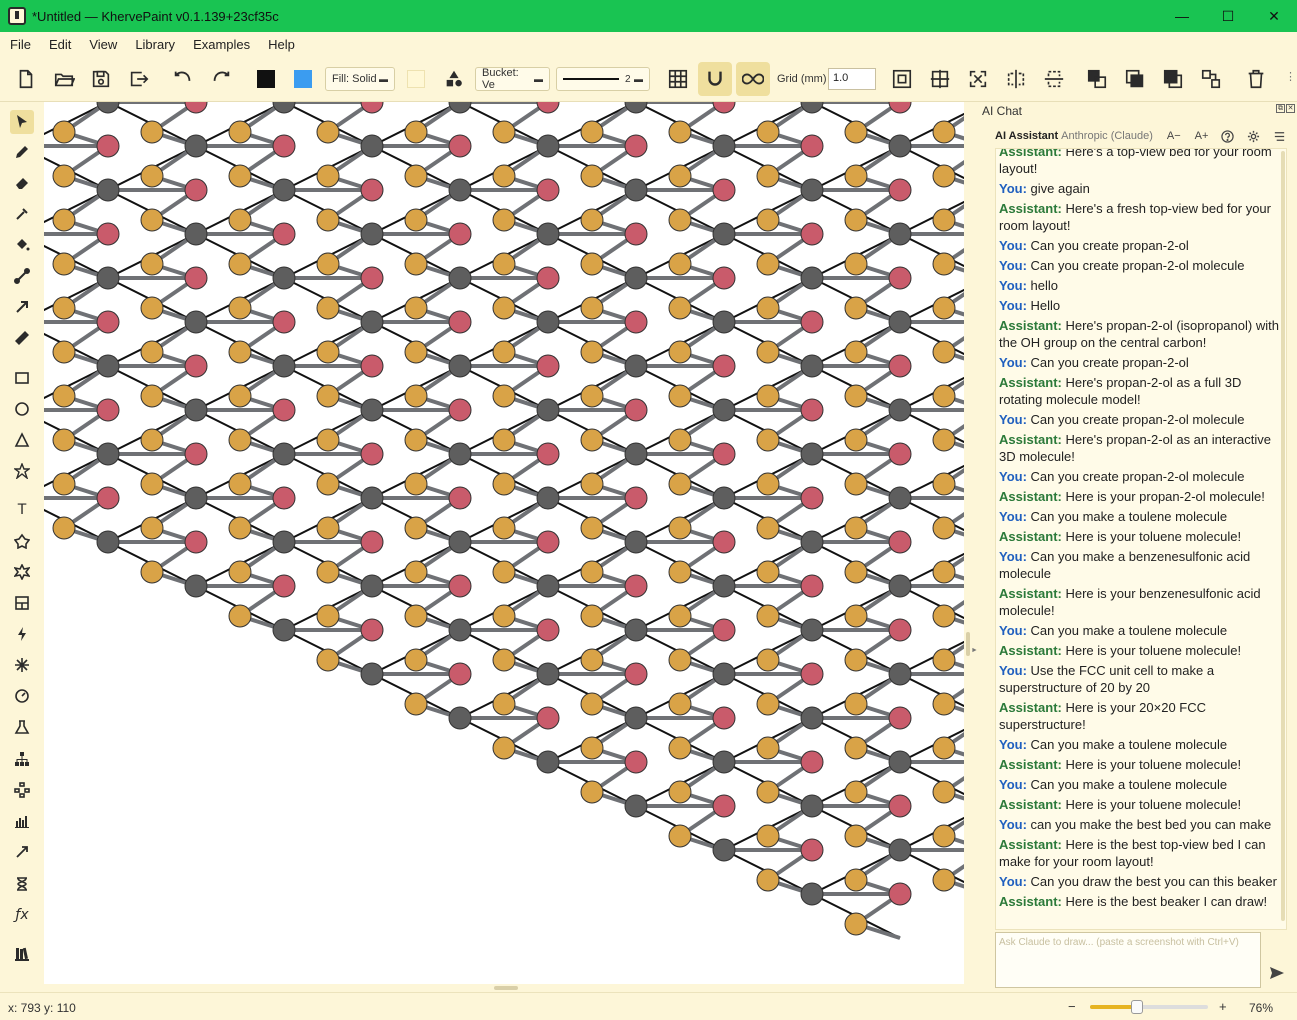 This screenshot has height=1020, width=1297. I want to click on fill-color-swatch, so click(303, 79).